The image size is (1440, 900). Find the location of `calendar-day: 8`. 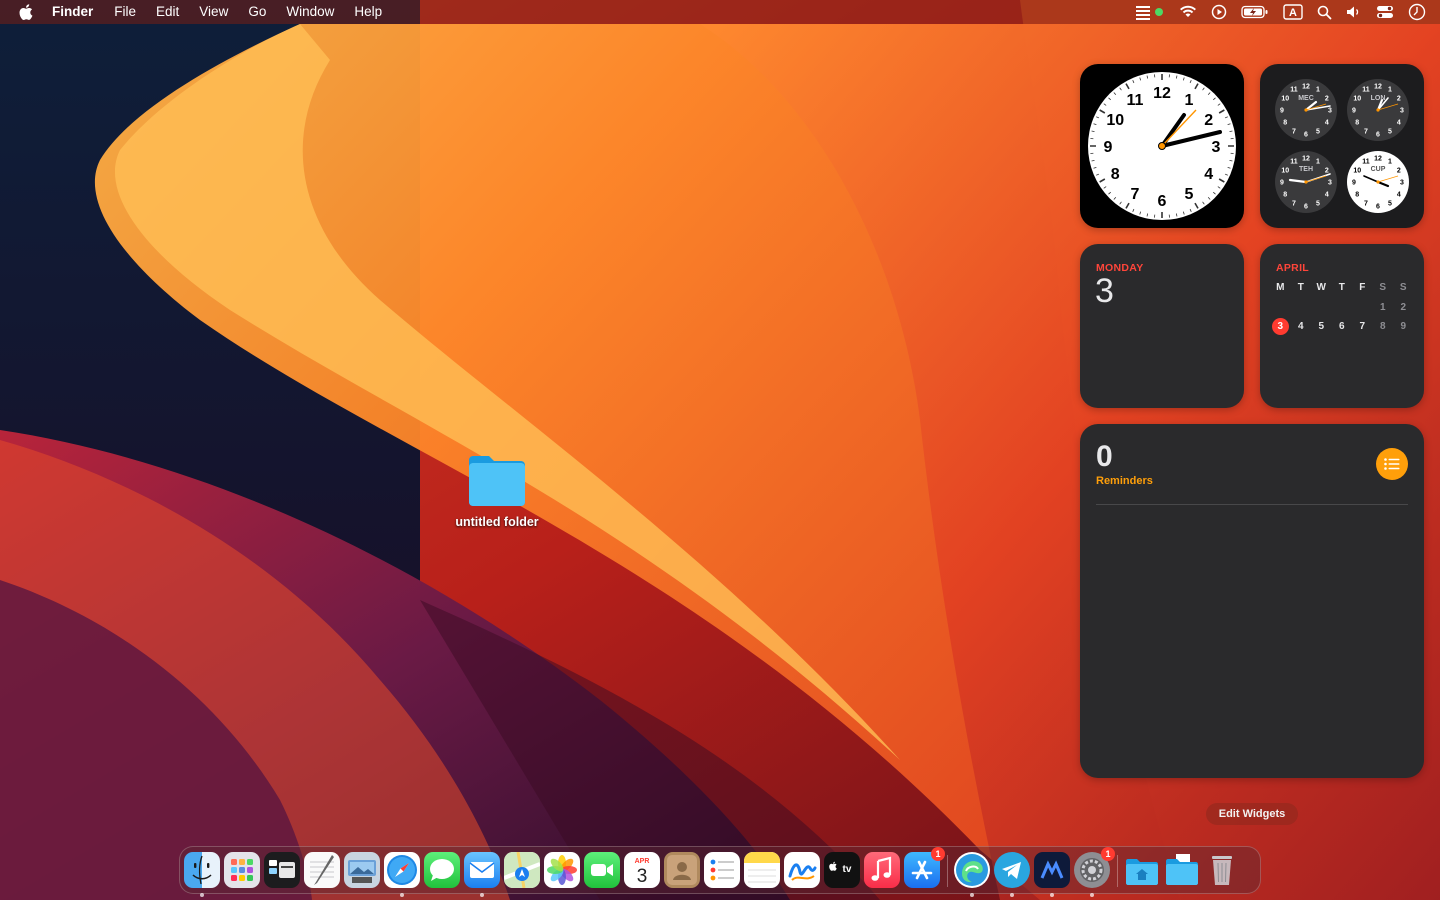

calendar-day: 8 is located at coordinates (1382, 327).